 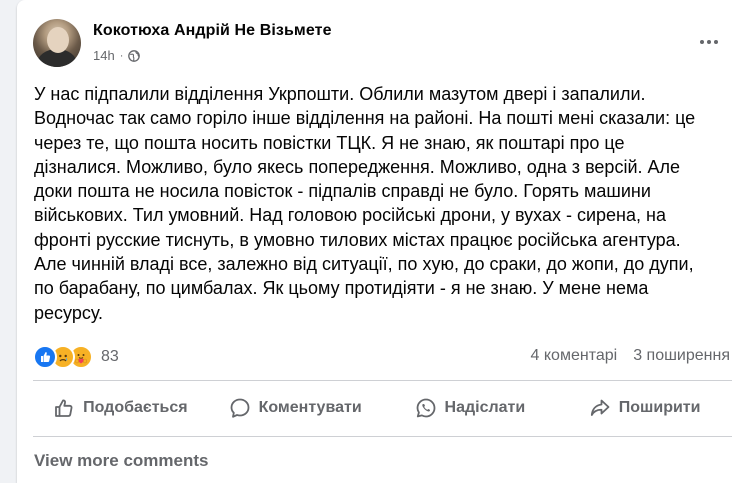 I want to click on globe-icon, so click(x=134, y=55).